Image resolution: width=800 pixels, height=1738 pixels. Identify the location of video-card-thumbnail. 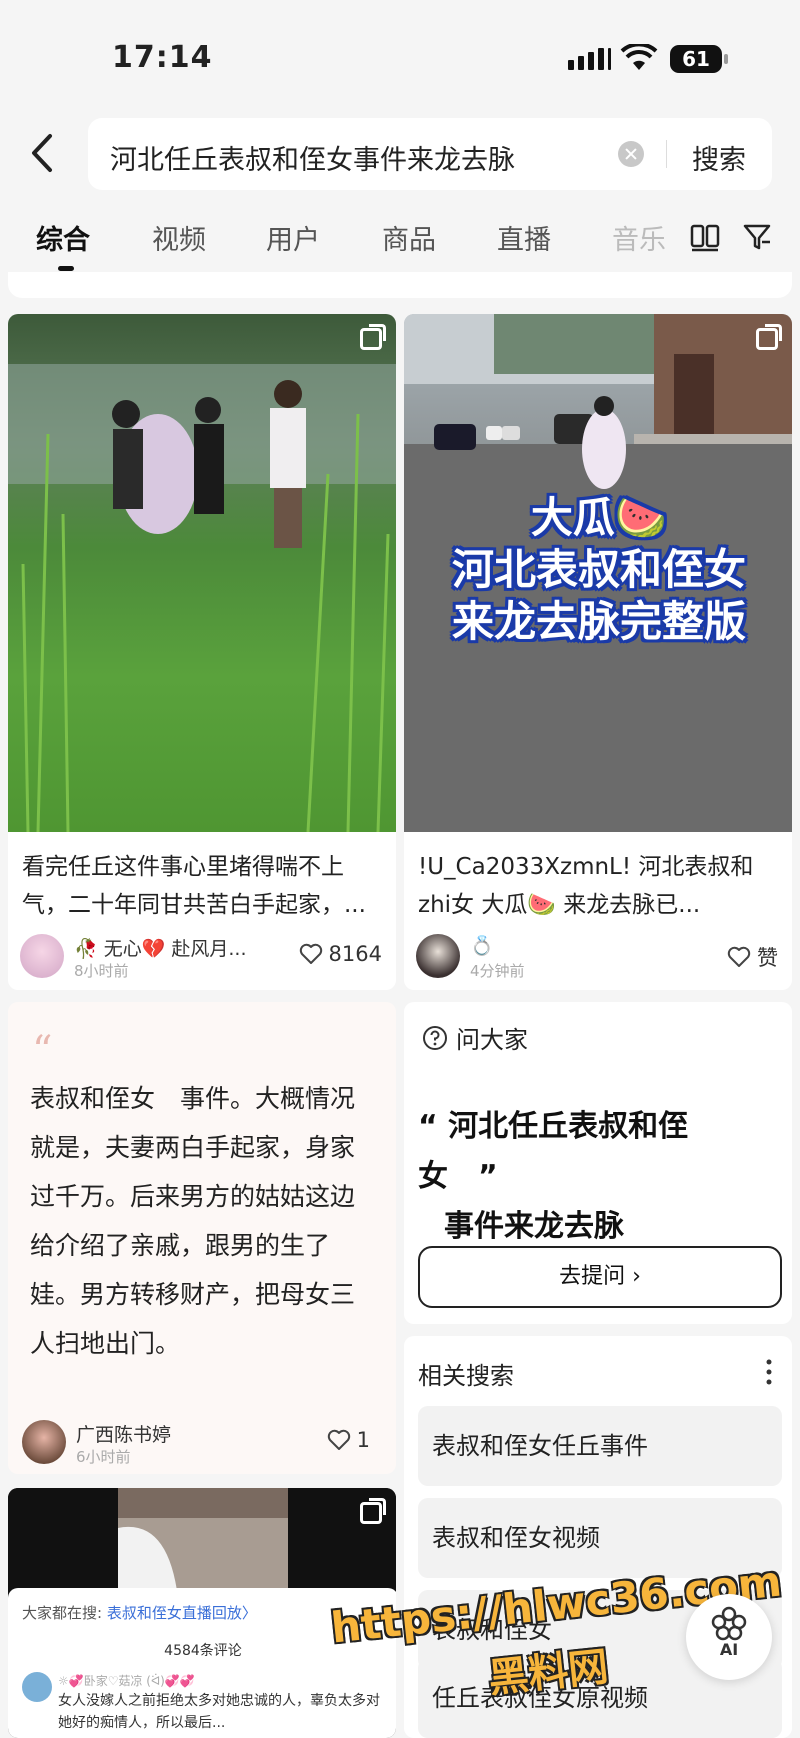
(202, 1543).